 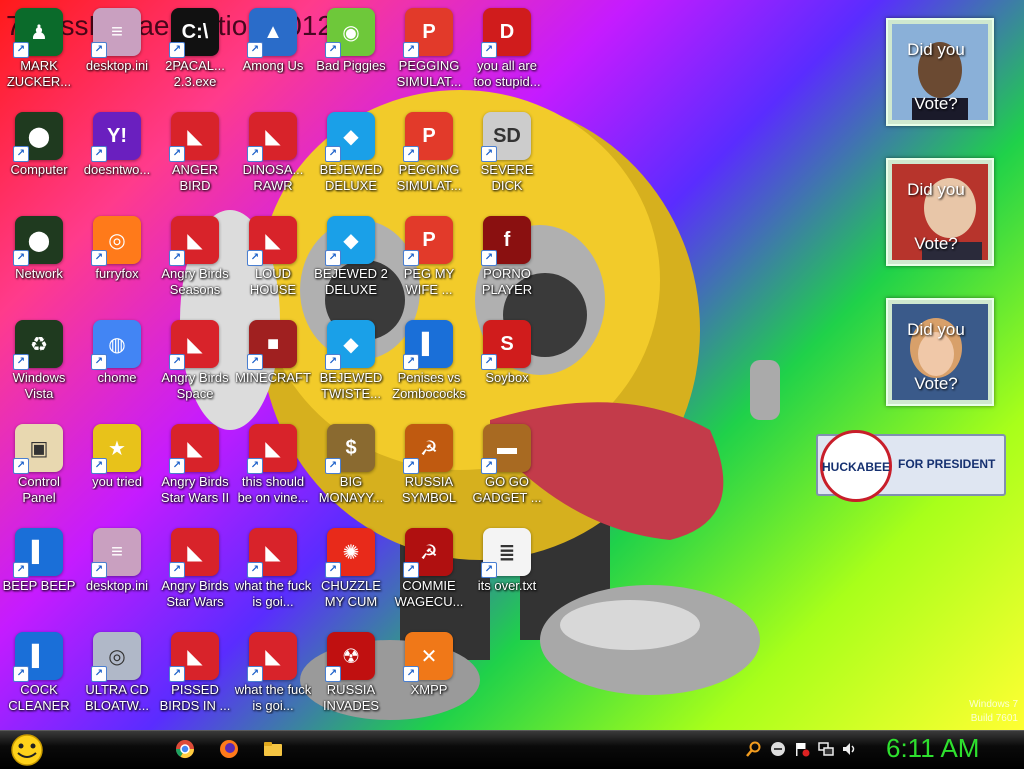 I want to click on desktop-icon: ◎ ↗ furryfox, so click(x=117, y=264).